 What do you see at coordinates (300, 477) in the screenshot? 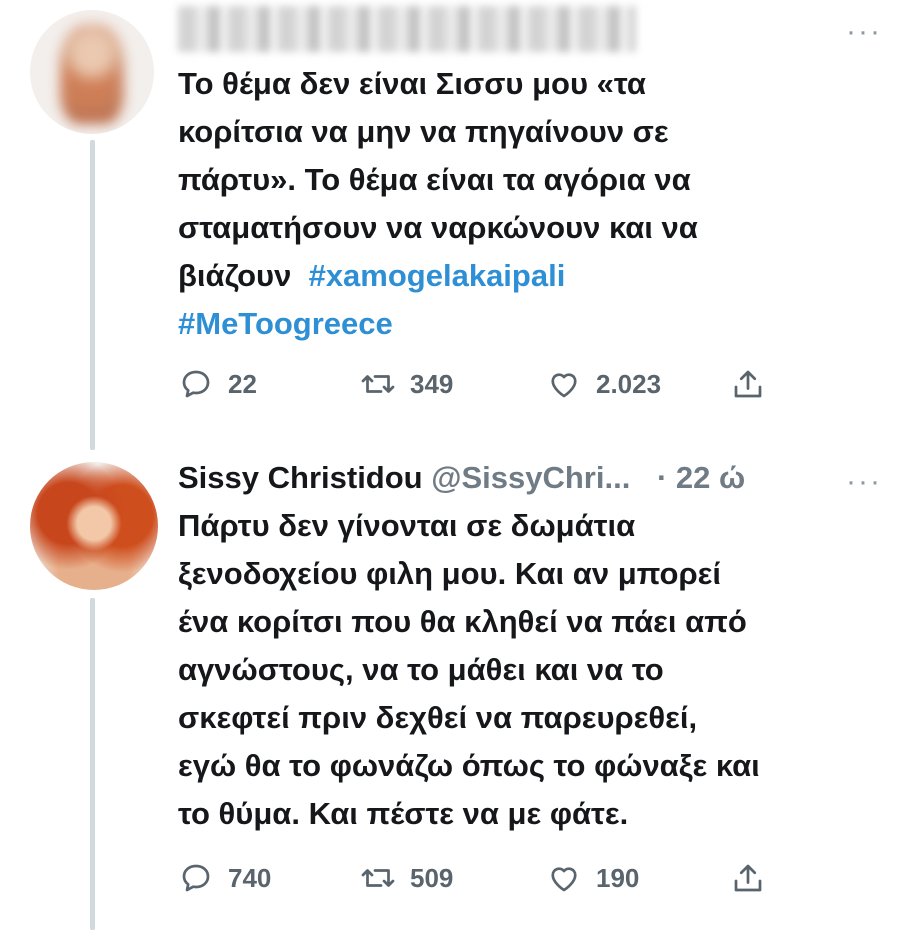
I see `display-name: Sissy Christidou` at bounding box center [300, 477].